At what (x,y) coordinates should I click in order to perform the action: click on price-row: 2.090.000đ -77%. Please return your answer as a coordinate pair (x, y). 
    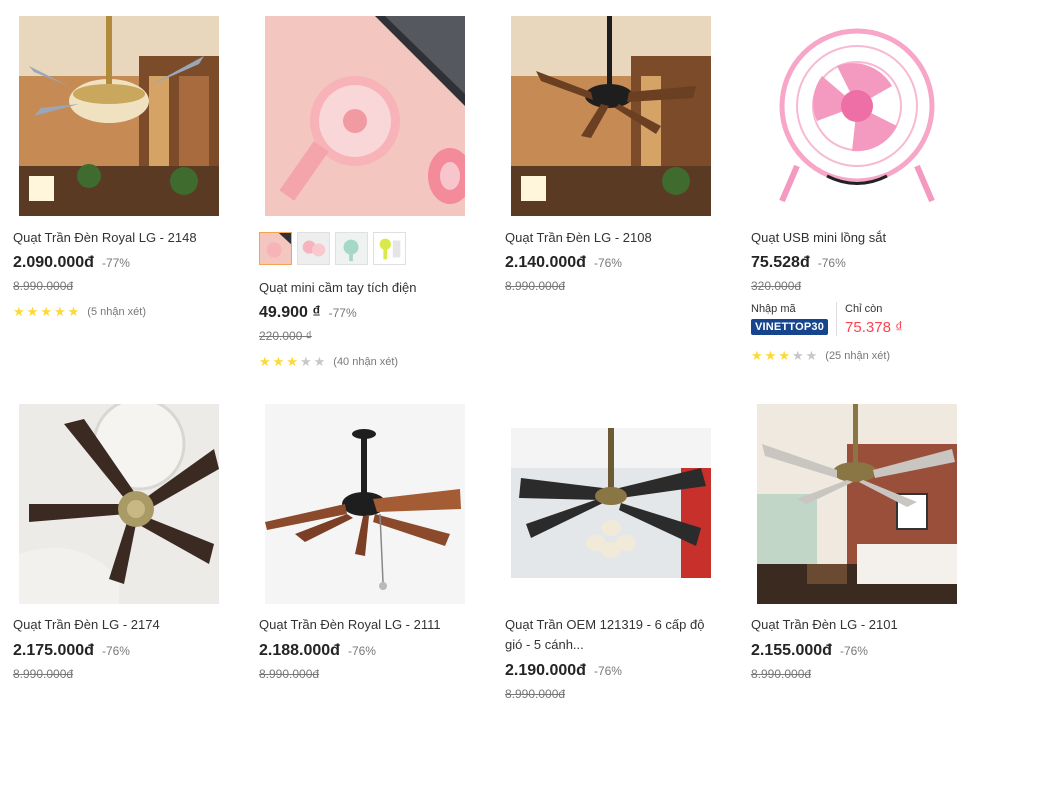
    Looking at the image, I should click on (71, 263).